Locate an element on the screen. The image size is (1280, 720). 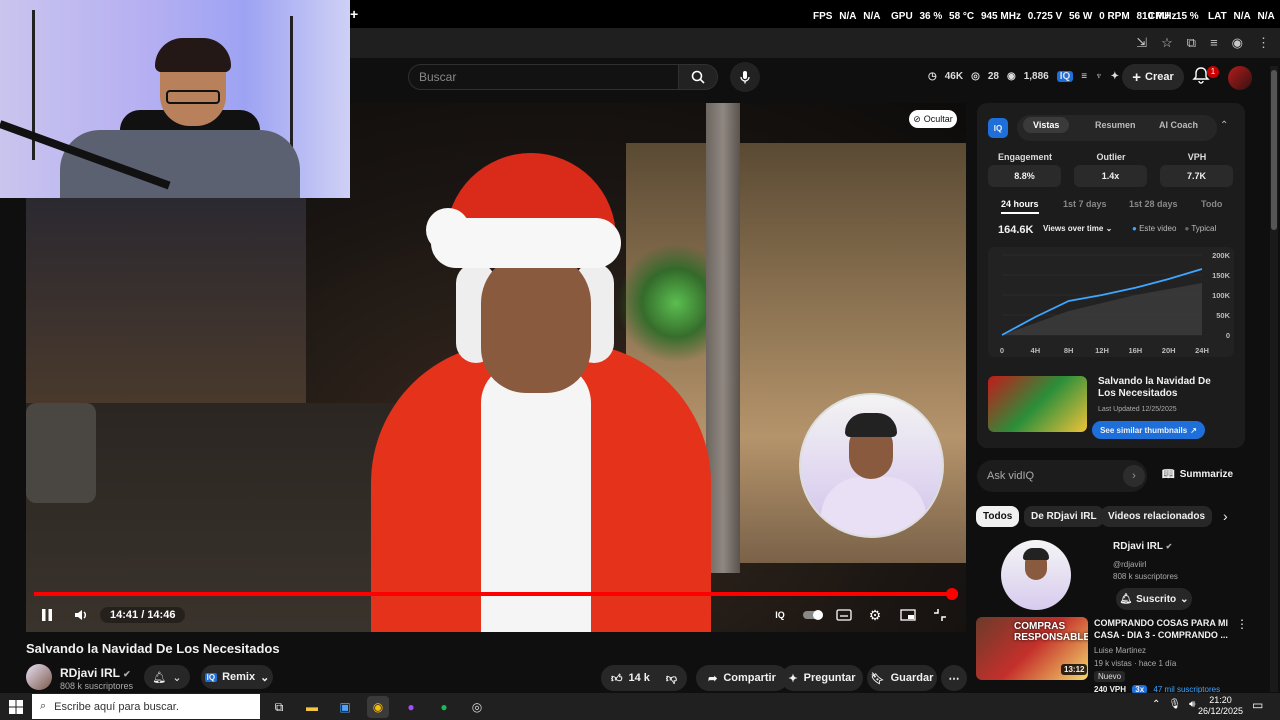
file-explorer-icon: ▬ is located at coordinates (312, 707).